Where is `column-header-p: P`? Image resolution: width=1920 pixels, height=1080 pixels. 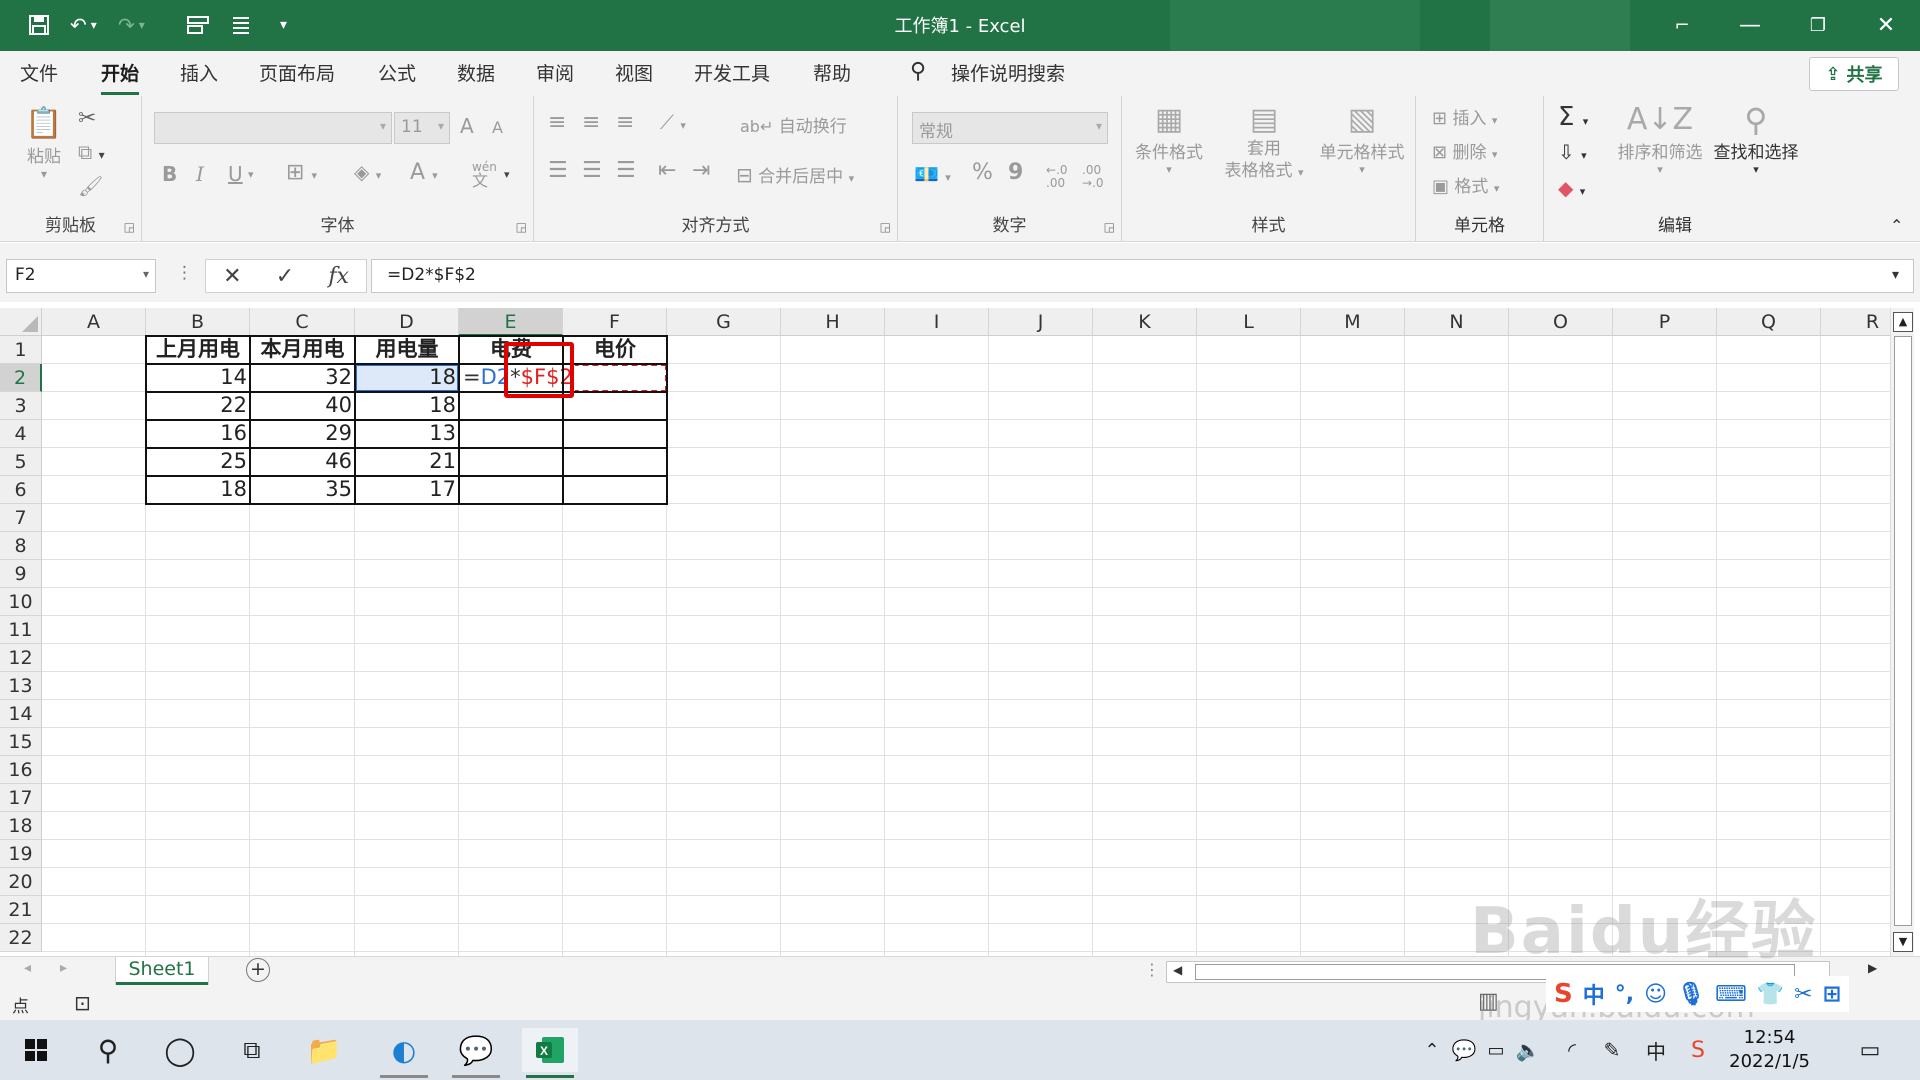 column-header-p: P is located at coordinates (1665, 322).